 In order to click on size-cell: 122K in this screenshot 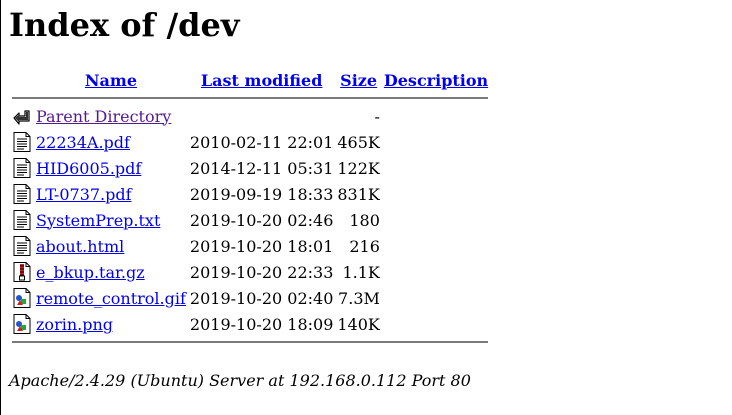, I will do `click(358, 168)`.